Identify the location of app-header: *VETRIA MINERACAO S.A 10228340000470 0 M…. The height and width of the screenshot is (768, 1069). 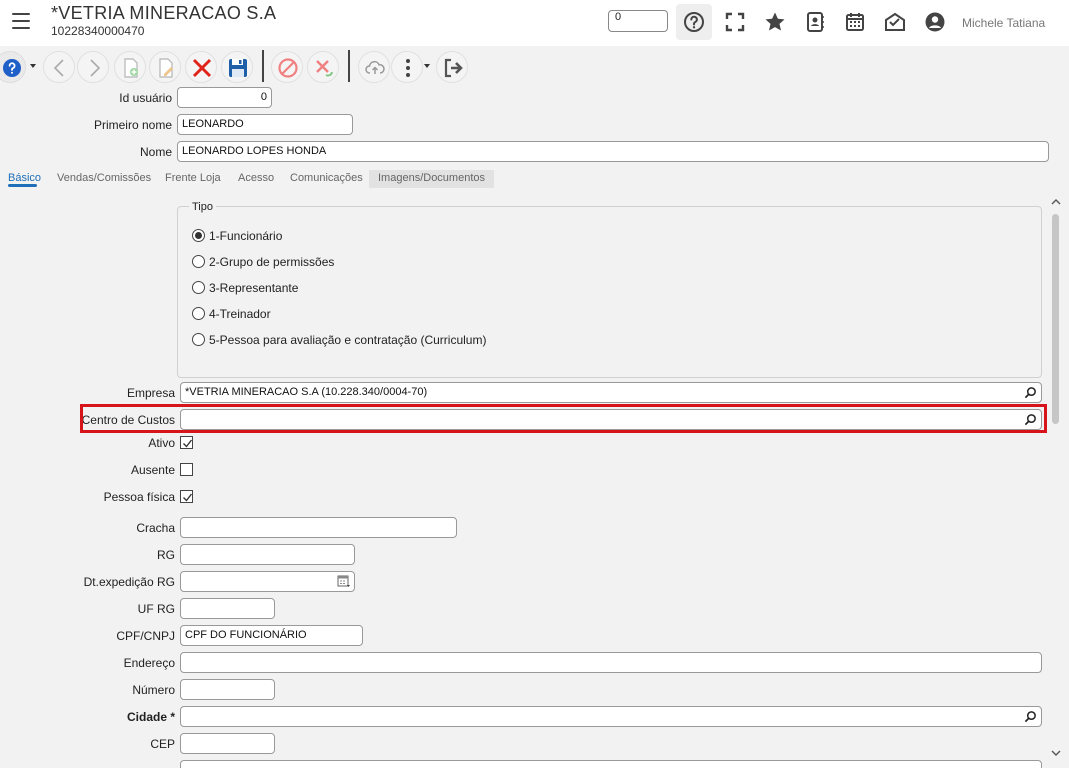
(534, 23).